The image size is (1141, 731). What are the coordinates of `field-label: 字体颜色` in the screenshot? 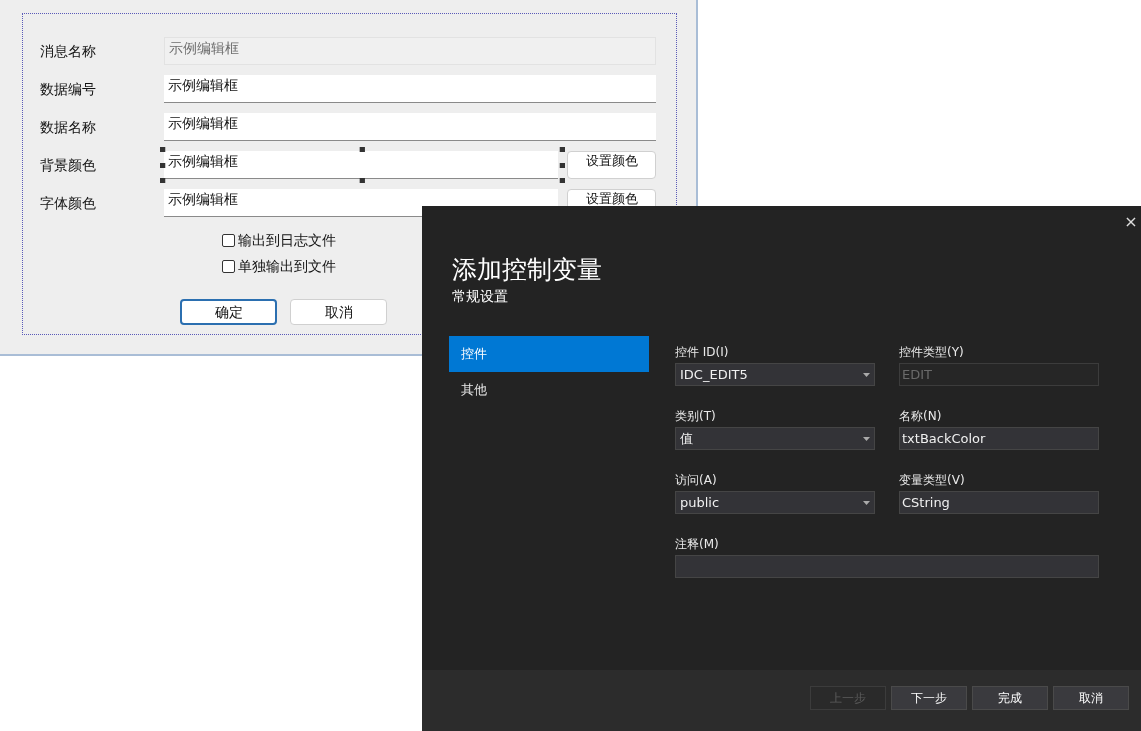 It's located at (68, 203).